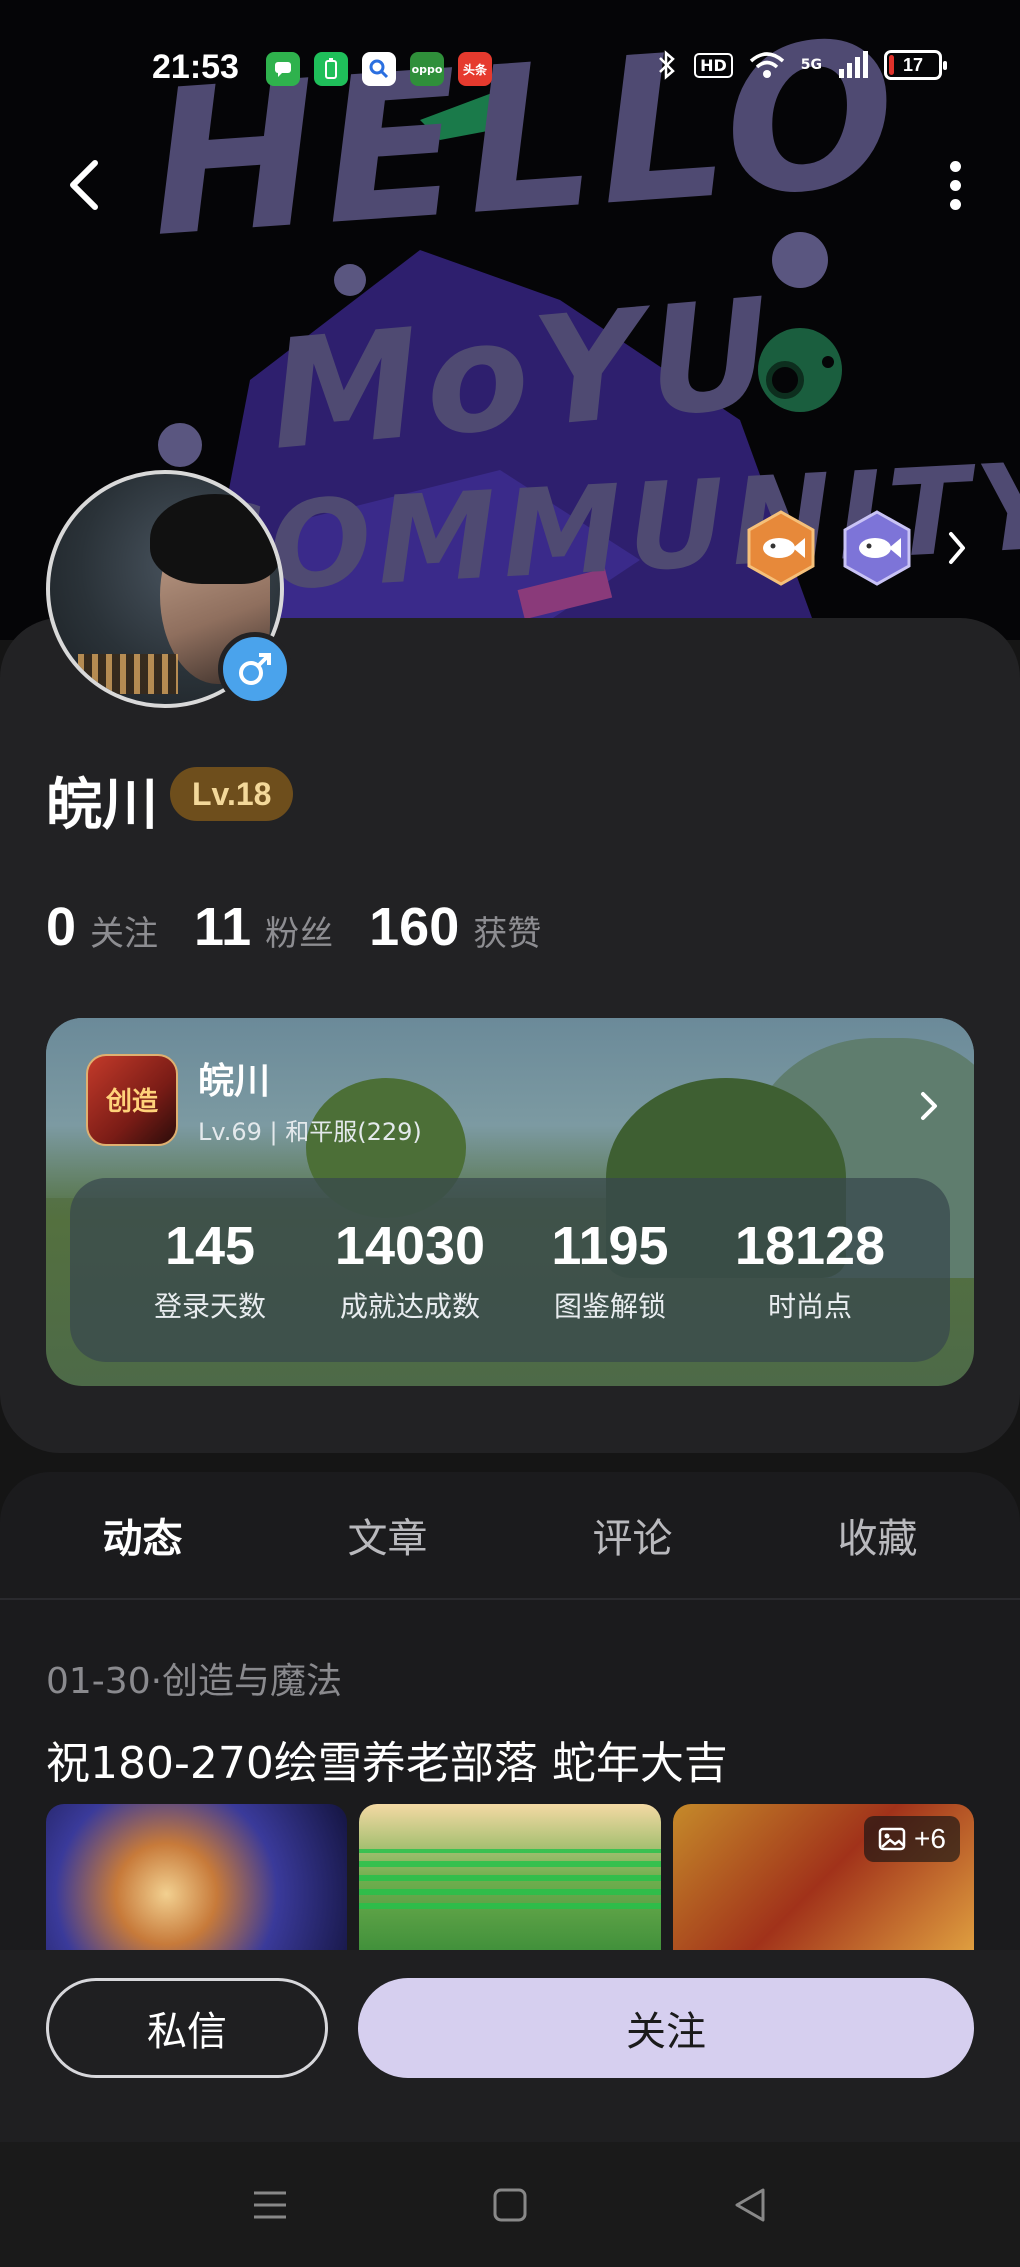 The height and width of the screenshot is (2267, 1020). Describe the element at coordinates (310, 1132) in the screenshot. I see `game-player-level: Lv.69 | 和平服(229)` at that location.